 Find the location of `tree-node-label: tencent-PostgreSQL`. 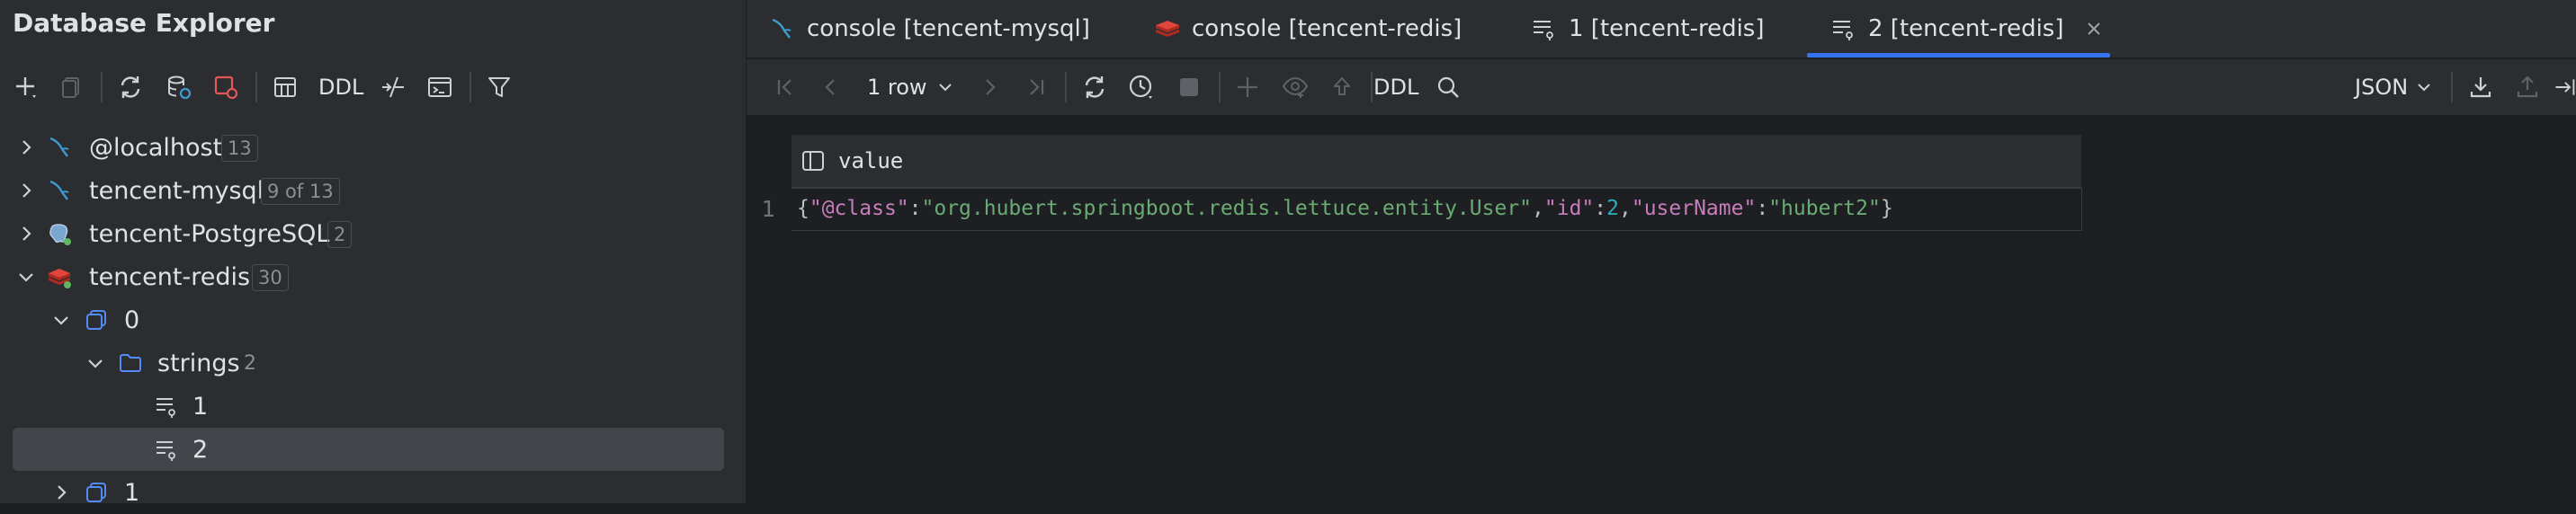

tree-node-label: tencent-PostgreSQL is located at coordinates (209, 234).